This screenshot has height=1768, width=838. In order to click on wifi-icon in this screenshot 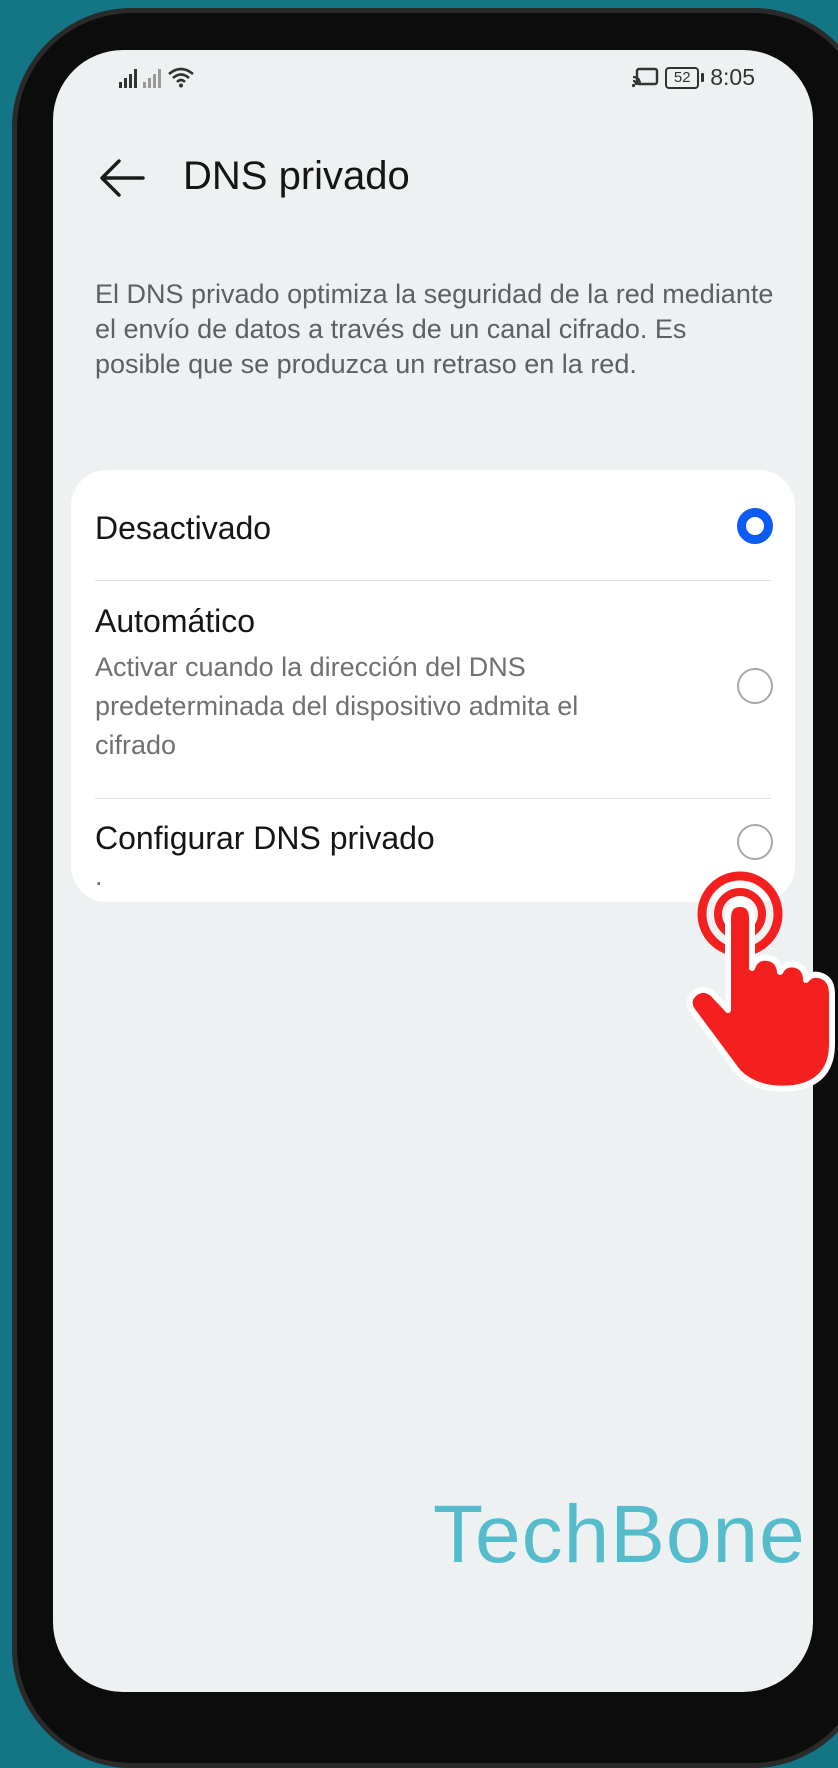, I will do `click(181, 77)`.